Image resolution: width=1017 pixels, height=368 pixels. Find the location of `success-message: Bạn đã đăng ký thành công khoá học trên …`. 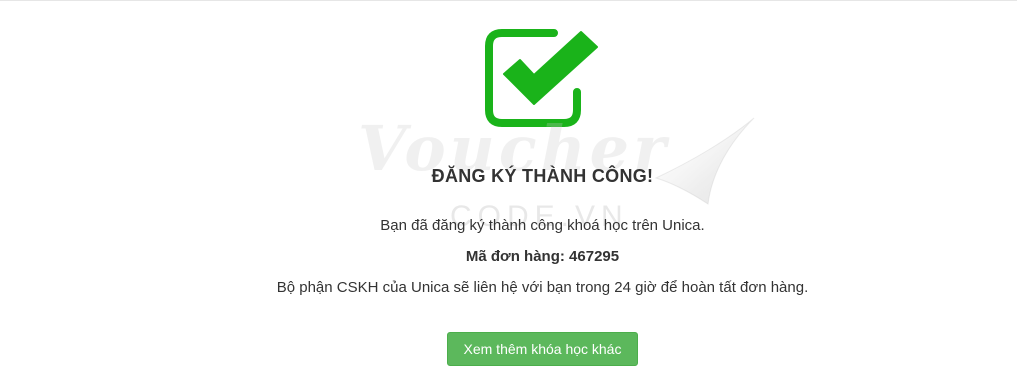

success-message: Bạn đã đăng ký thành công khoá học trên … is located at coordinates (542, 225).